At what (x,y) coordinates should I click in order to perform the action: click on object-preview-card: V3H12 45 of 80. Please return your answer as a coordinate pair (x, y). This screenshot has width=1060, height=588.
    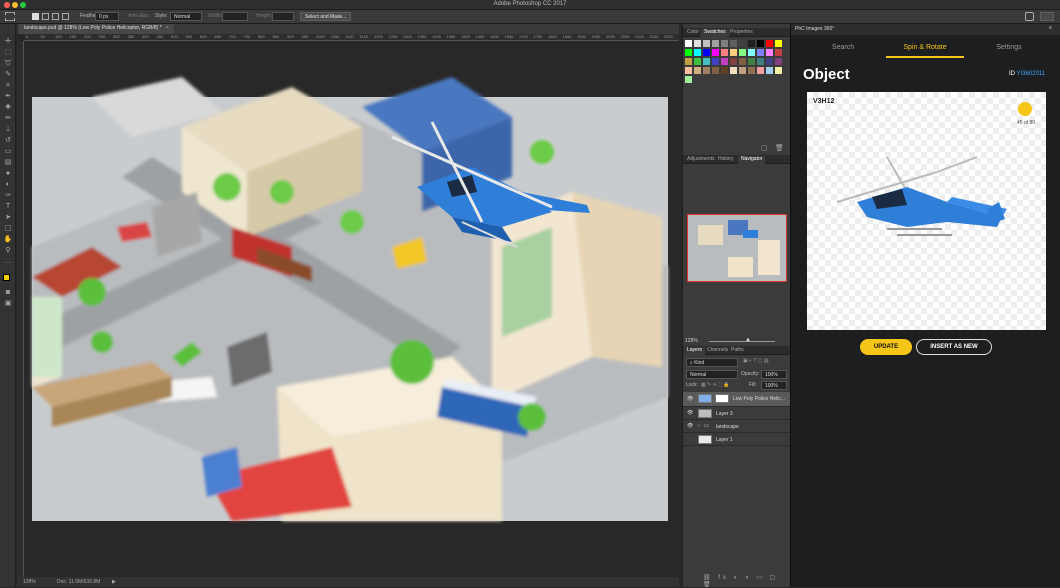
    Looking at the image, I should click on (926, 211).